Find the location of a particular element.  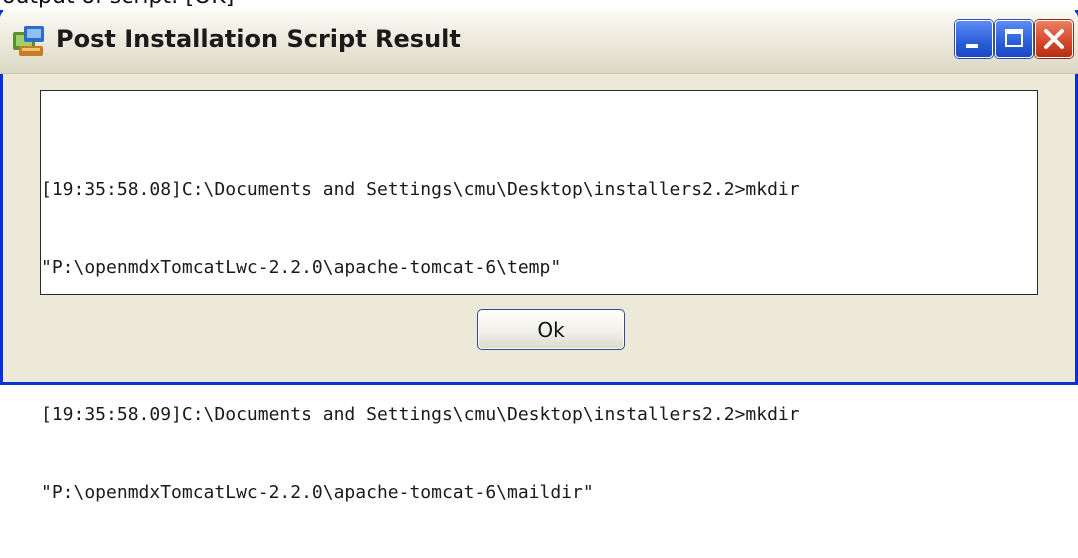

background-text: output of script: [OK] is located at coordinates (118, 4).